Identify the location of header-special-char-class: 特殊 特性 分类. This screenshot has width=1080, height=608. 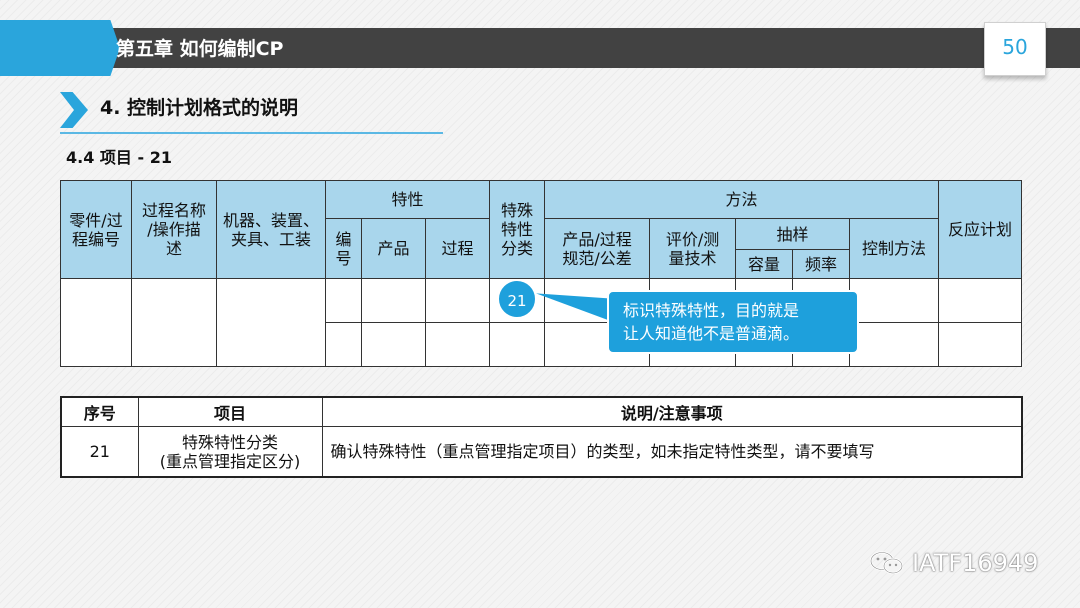
(517, 229).